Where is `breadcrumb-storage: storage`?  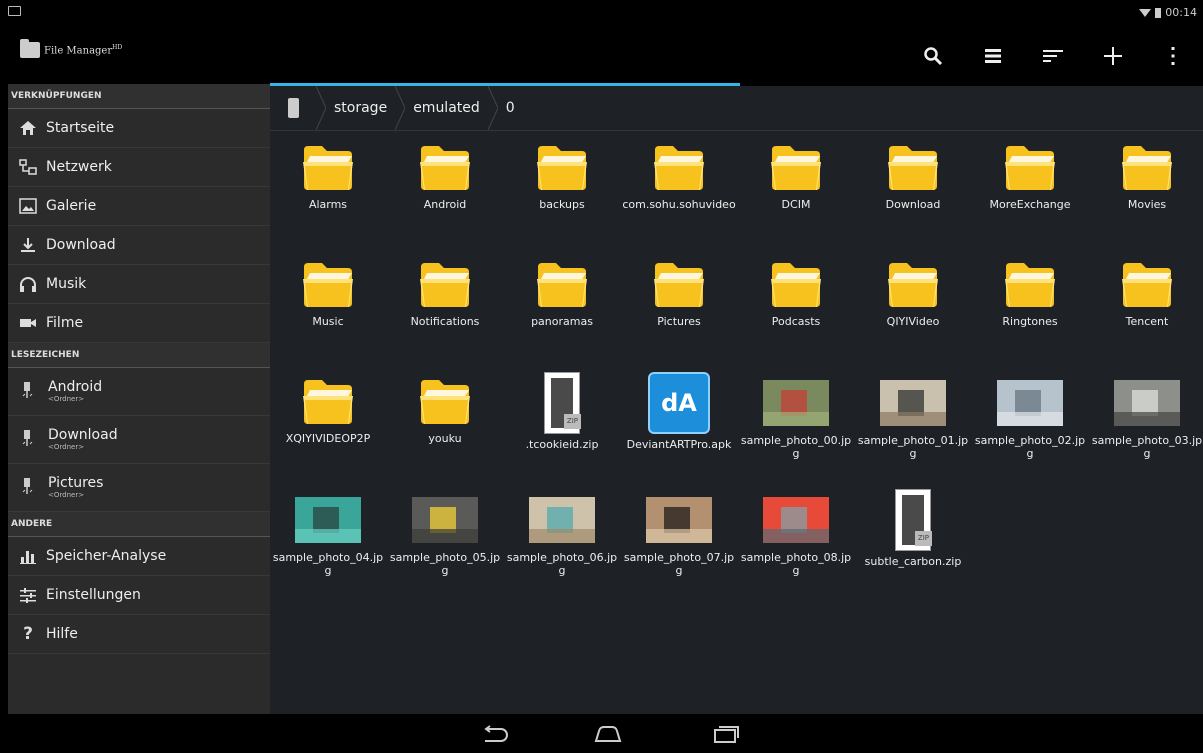
breadcrumb-storage: storage is located at coordinates (360, 108).